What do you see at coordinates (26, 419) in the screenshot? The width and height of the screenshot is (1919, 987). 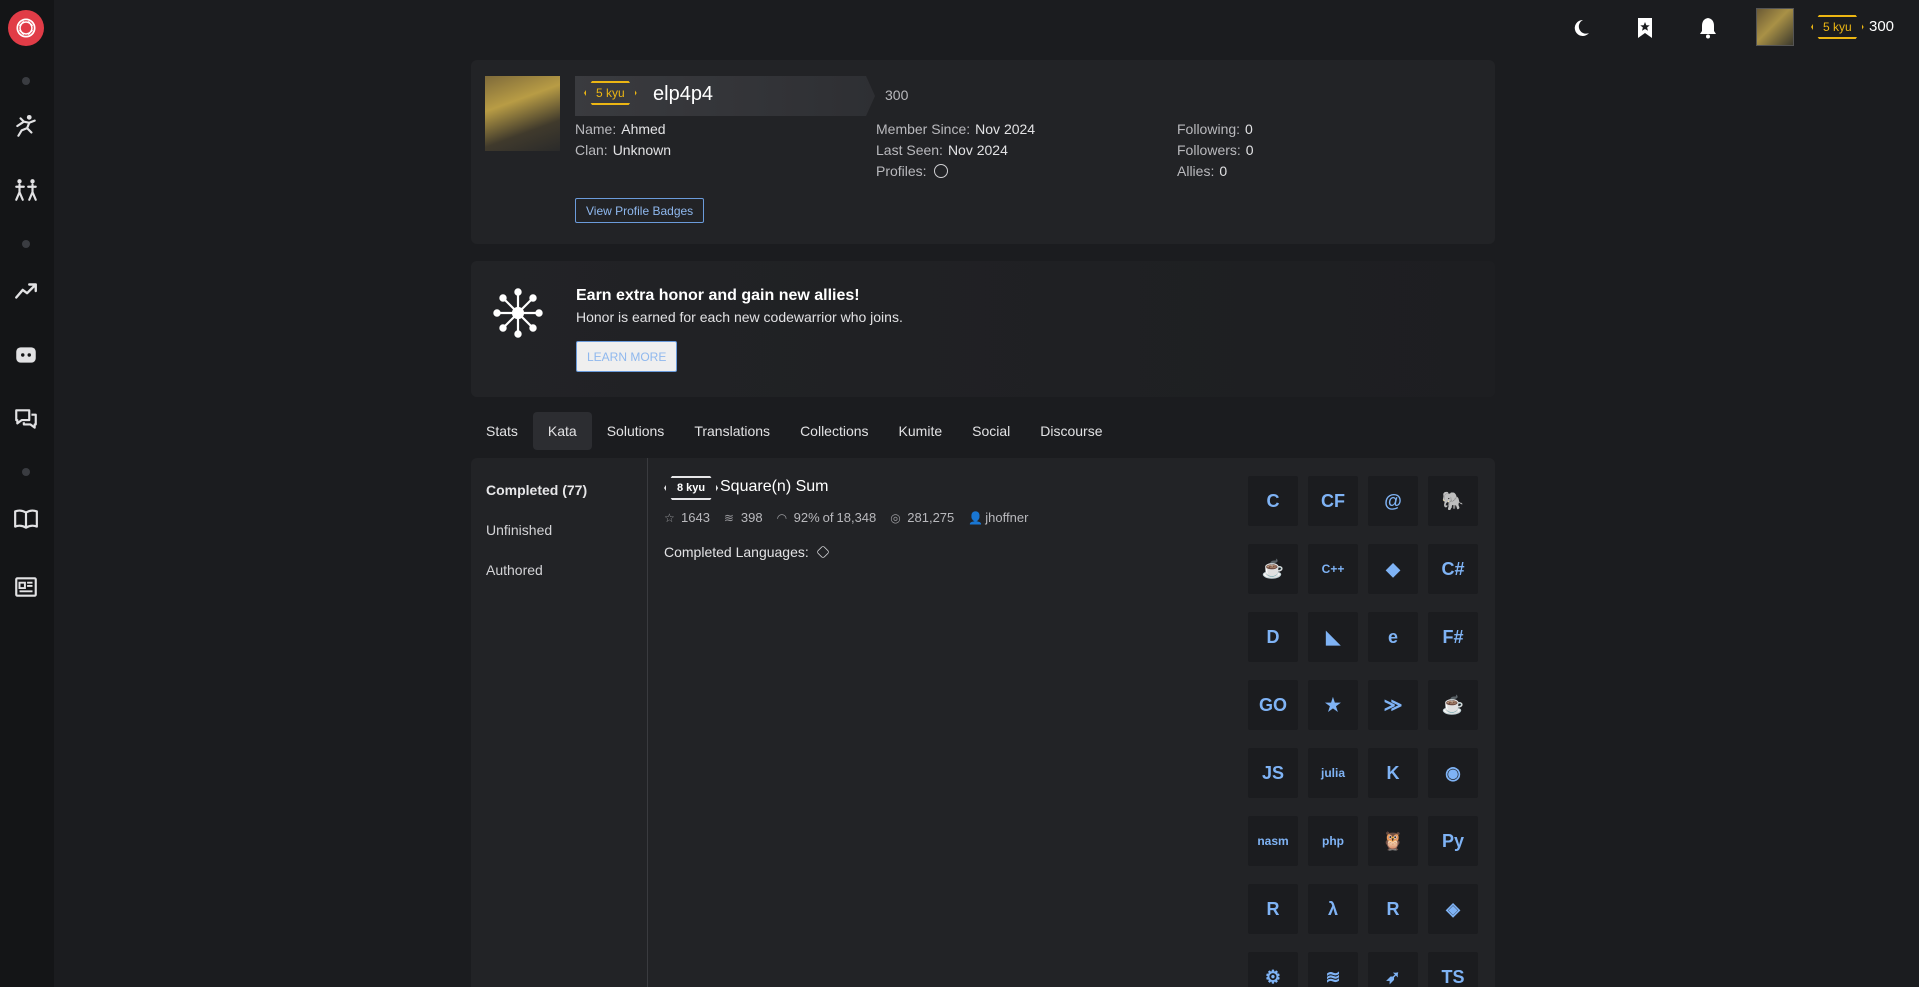 I see `discussions-icon` at bounding box center [26, 419].